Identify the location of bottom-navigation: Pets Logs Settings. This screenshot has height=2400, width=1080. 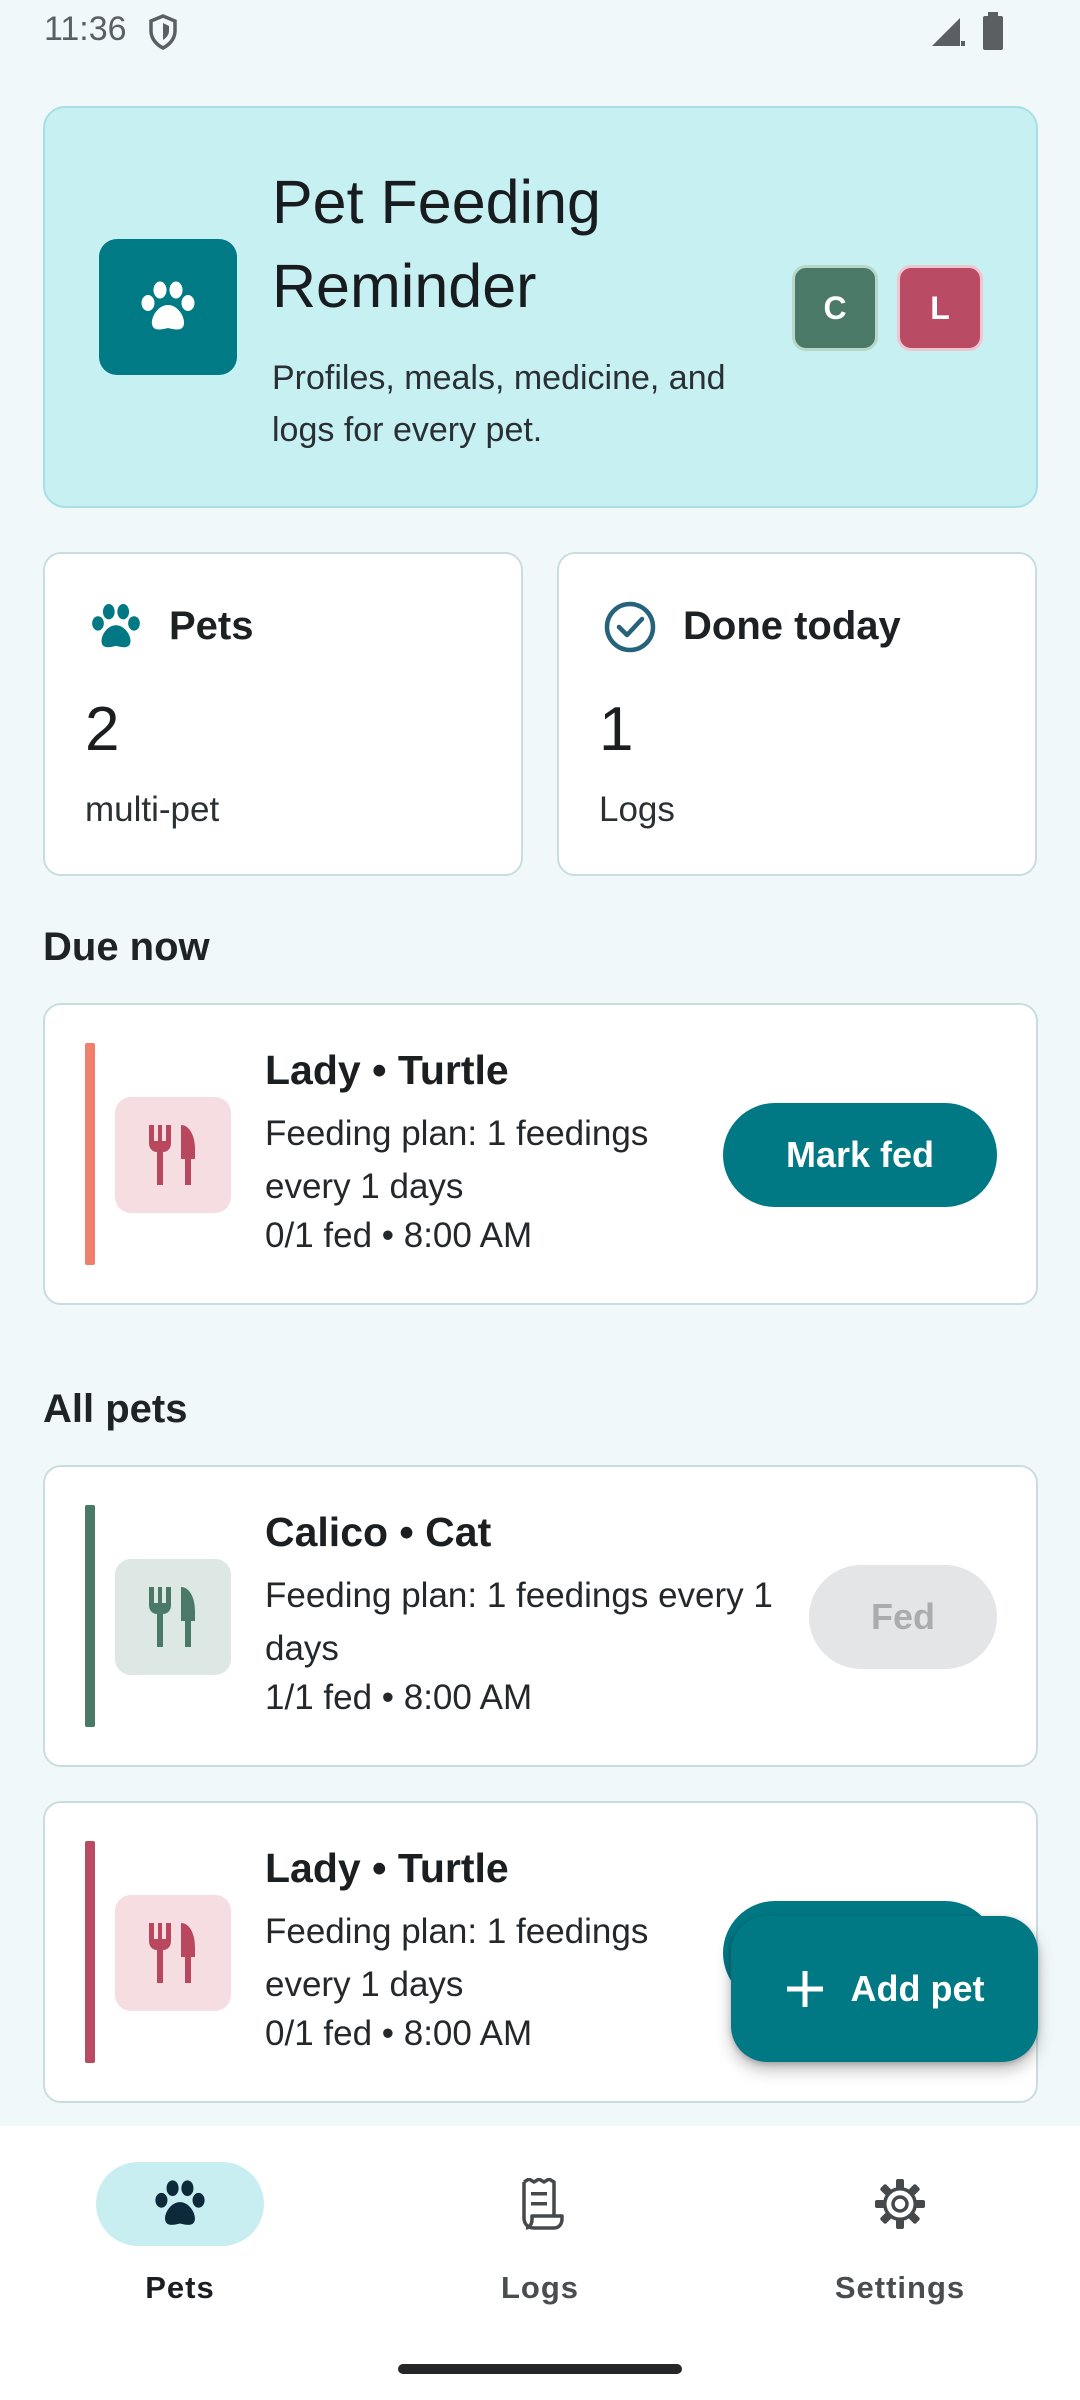
(540, 2263).